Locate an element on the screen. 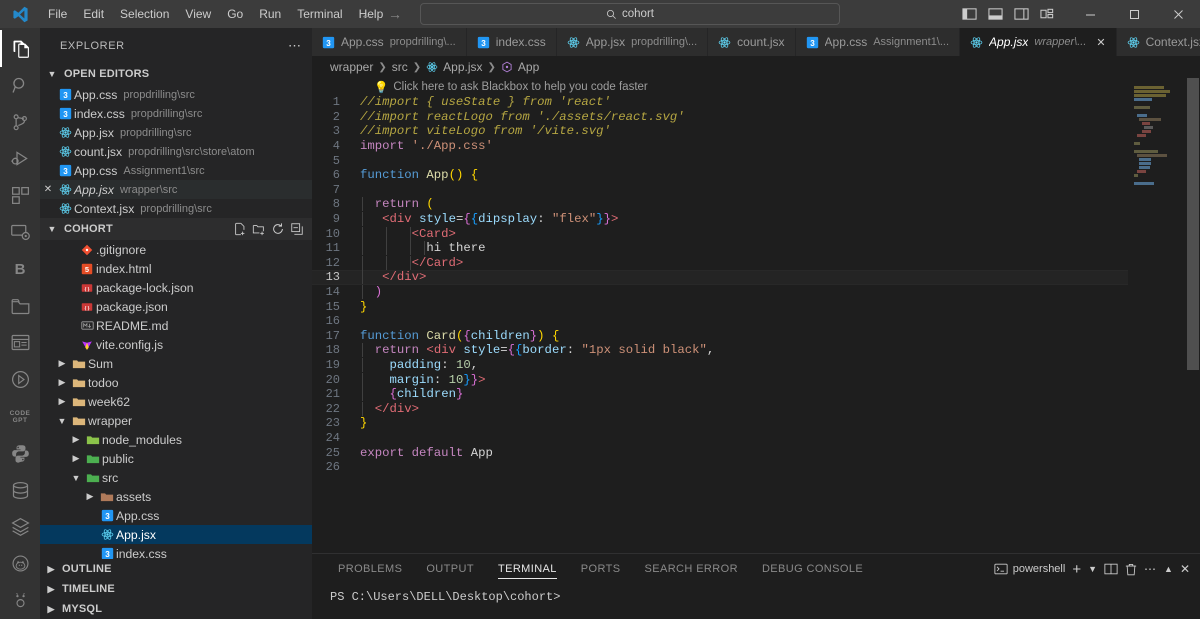  open-editors-header: ▼ OPEN EDITORS is located at coordinates (176, 74).